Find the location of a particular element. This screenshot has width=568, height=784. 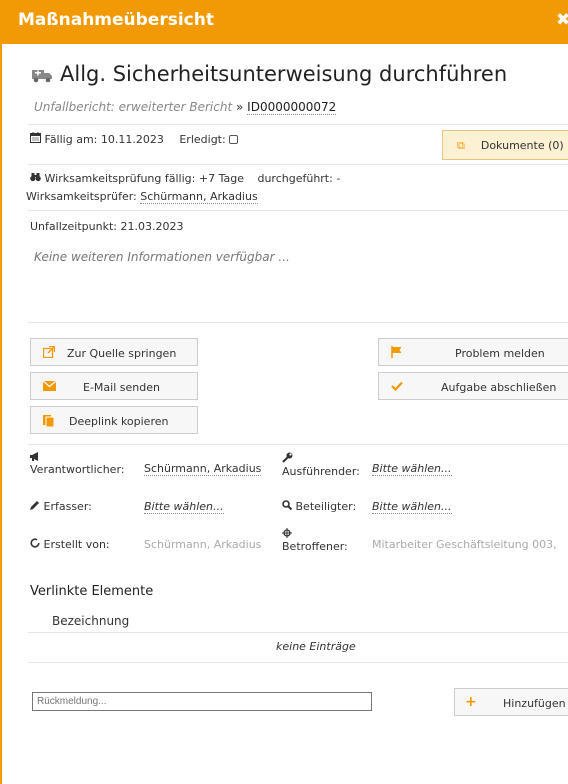

done-checkbox is located at coordinates (233, 139).